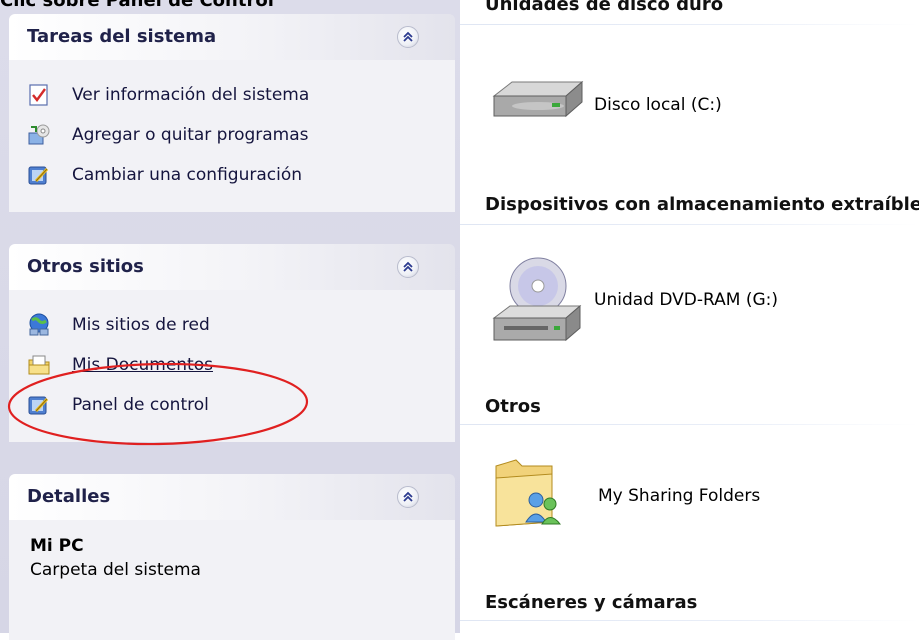 The width and height of the screenshot is (919, 640). I want to click on place-my-documents: Mis Documentos, so click(120, 365).